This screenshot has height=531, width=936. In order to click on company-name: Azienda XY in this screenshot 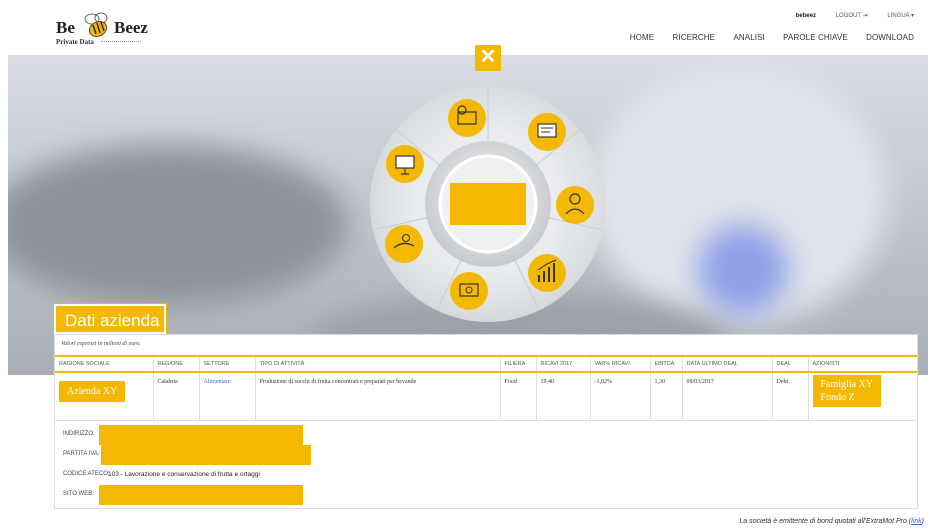, I will do `click(92, 391)`.